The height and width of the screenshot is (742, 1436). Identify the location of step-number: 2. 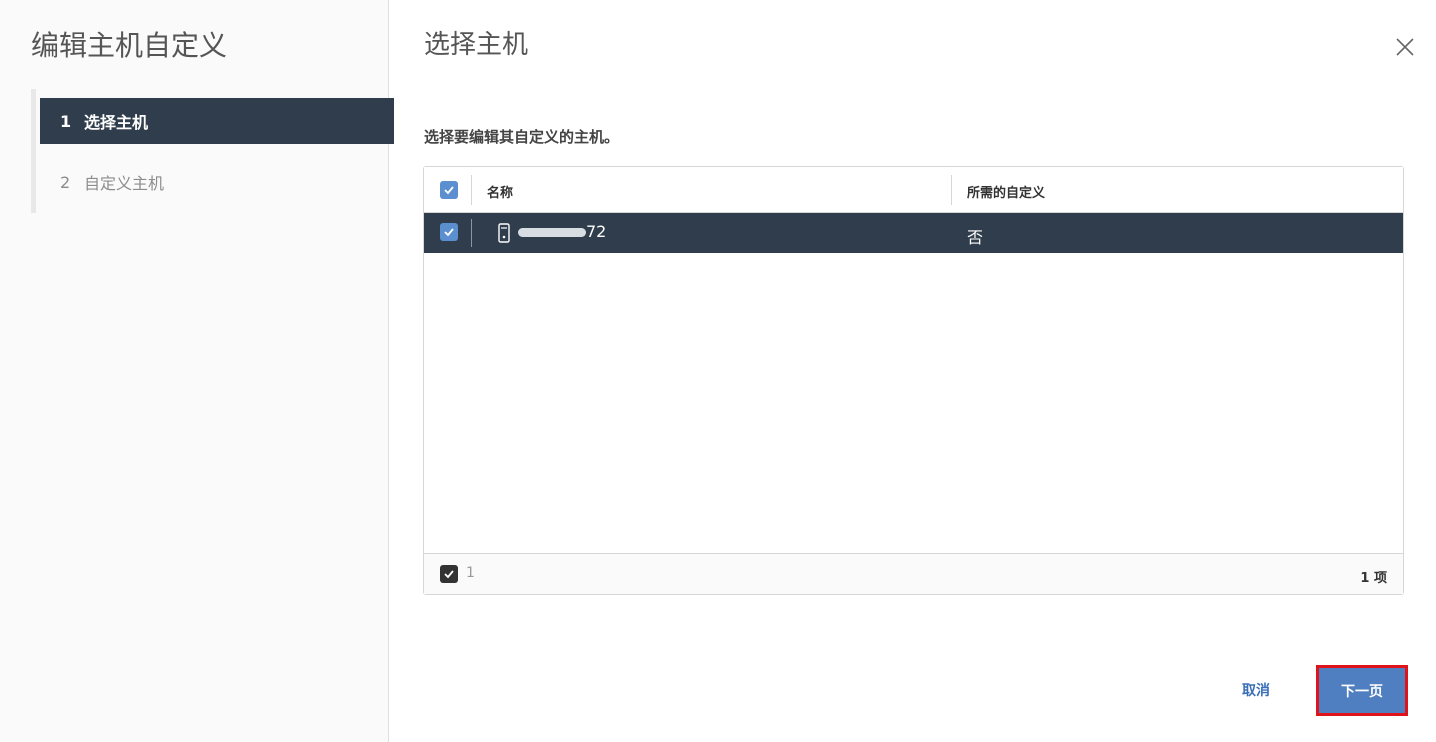
(65, 182).